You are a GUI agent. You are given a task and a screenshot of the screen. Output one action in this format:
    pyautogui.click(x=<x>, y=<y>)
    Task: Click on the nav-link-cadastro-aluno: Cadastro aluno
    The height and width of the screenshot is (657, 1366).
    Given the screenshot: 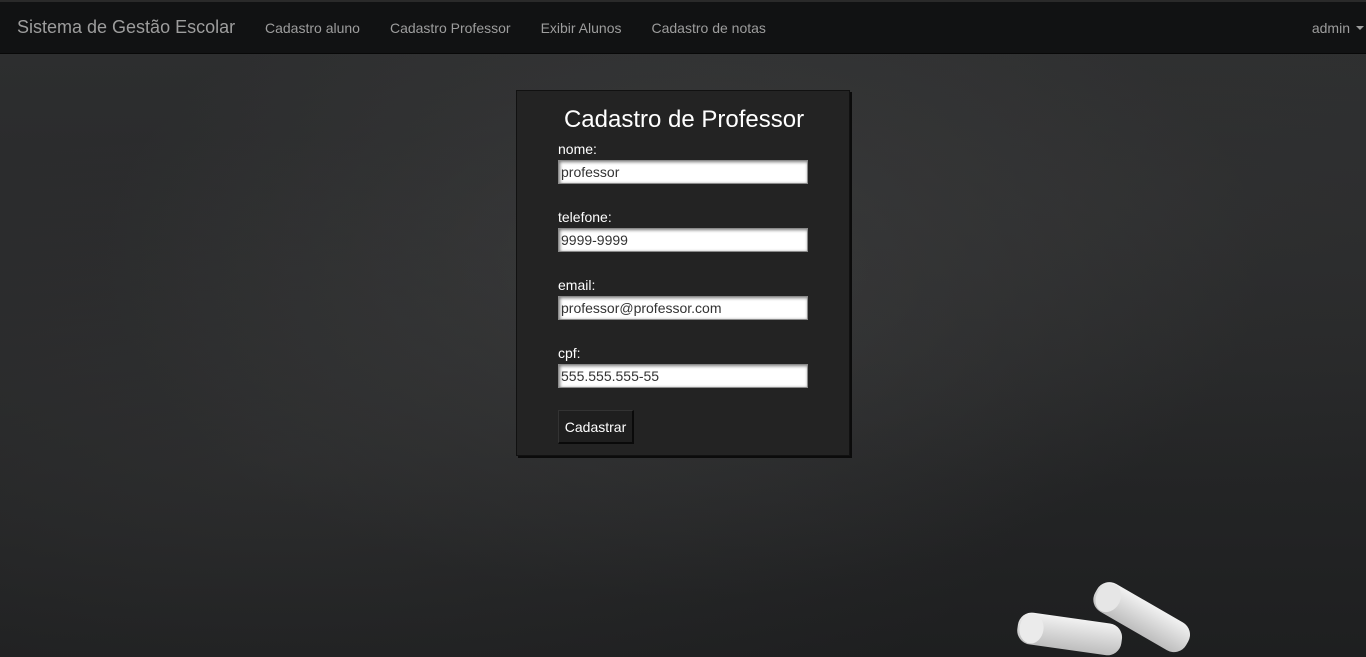 What is the action you would take?
    pyautogui.click(x=312, y=28)
    